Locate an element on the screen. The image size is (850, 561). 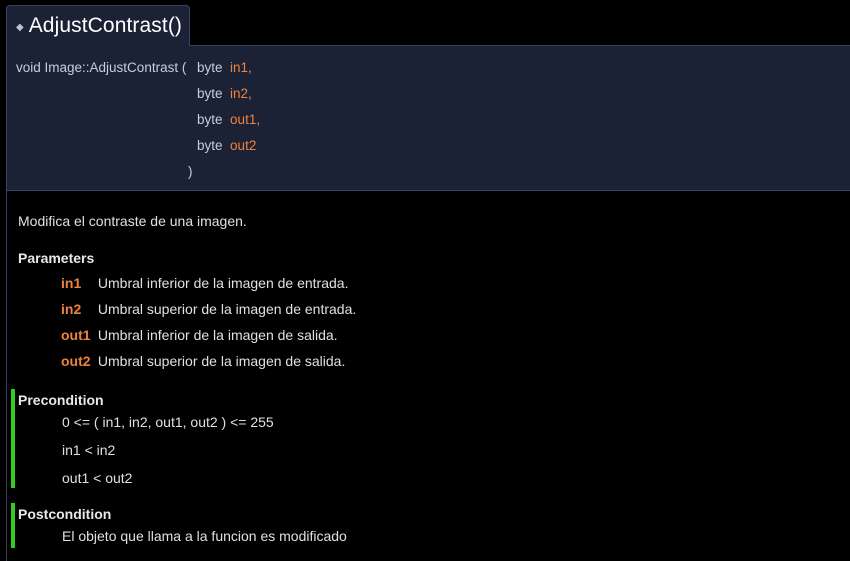
param-list-desc: Umbral superior de la imagen de salida. is located at coordinates (221, 361).